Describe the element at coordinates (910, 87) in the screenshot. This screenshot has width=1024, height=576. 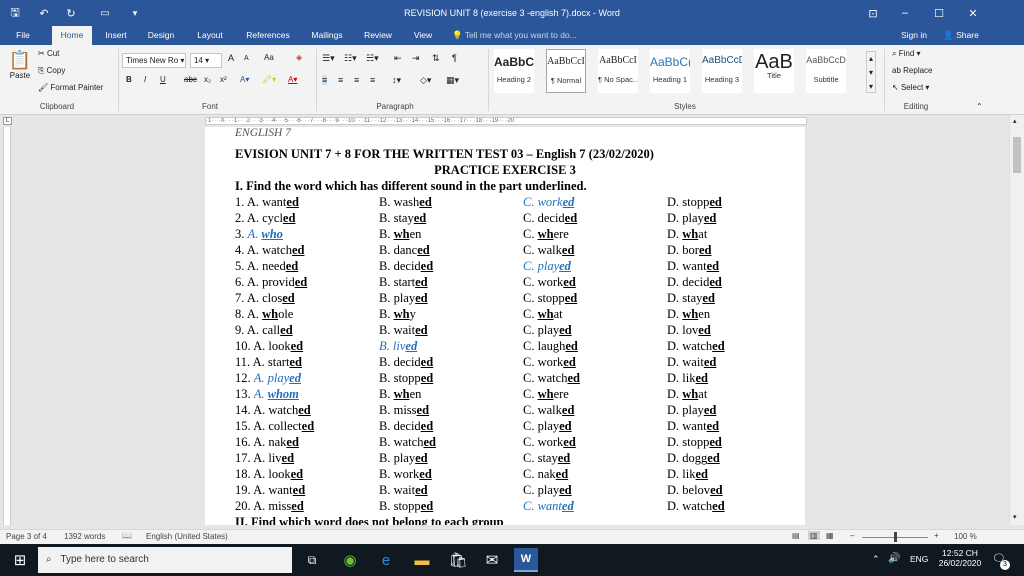
I see `select-button: ↖ Select ▾` at that location.